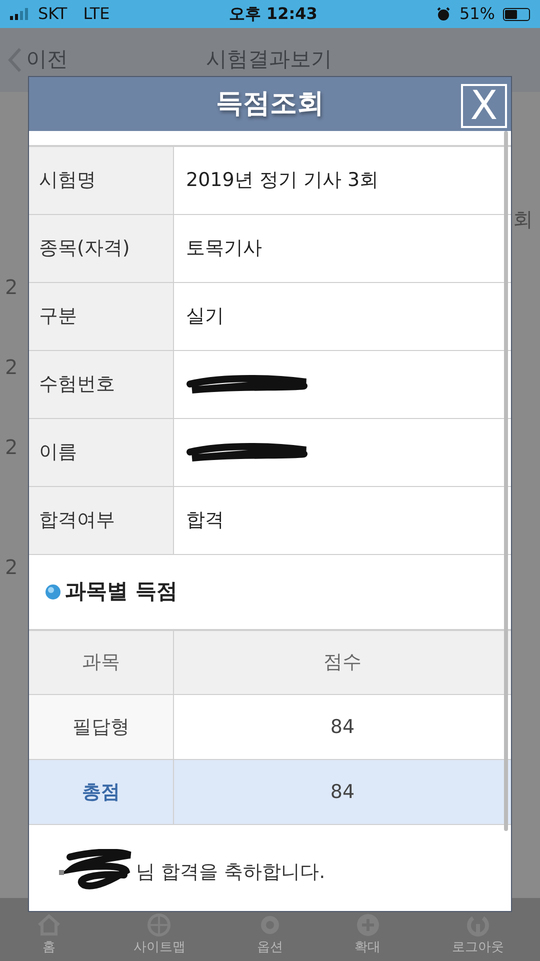 The width and height of the screenshot is (540, 961). I want to click on field-label: 시험명, so click(101, 180).